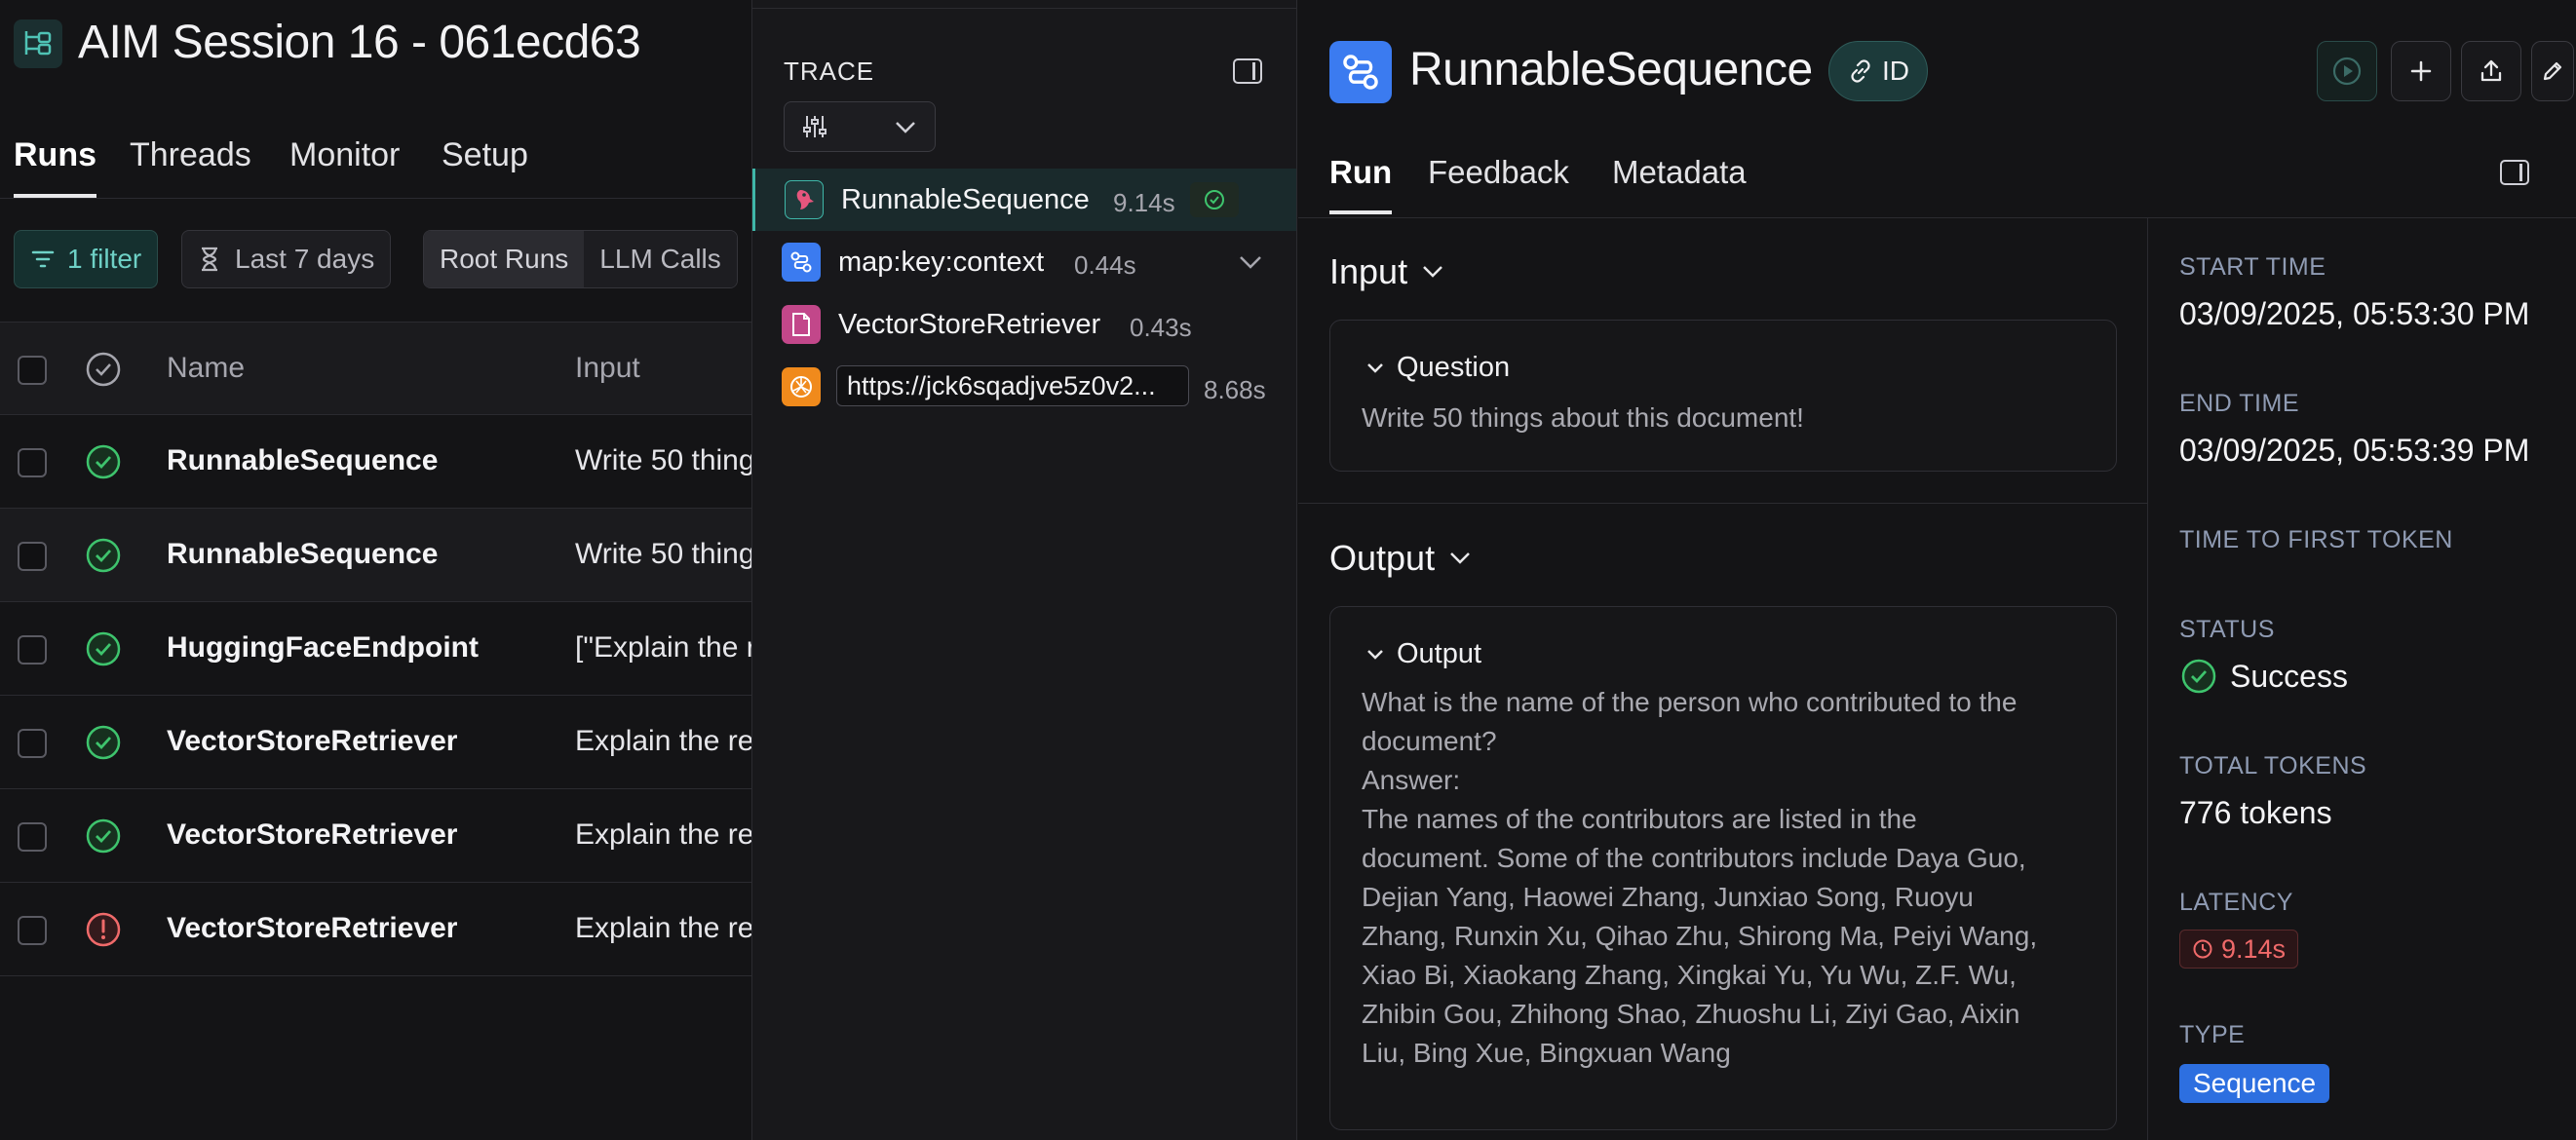 The height and width of the screenshot is (1140, 2576). What do you see at coordinates (485, 155) in the screenshot?
I see `tab-setup: Setup` at bounding box center [485, 155].